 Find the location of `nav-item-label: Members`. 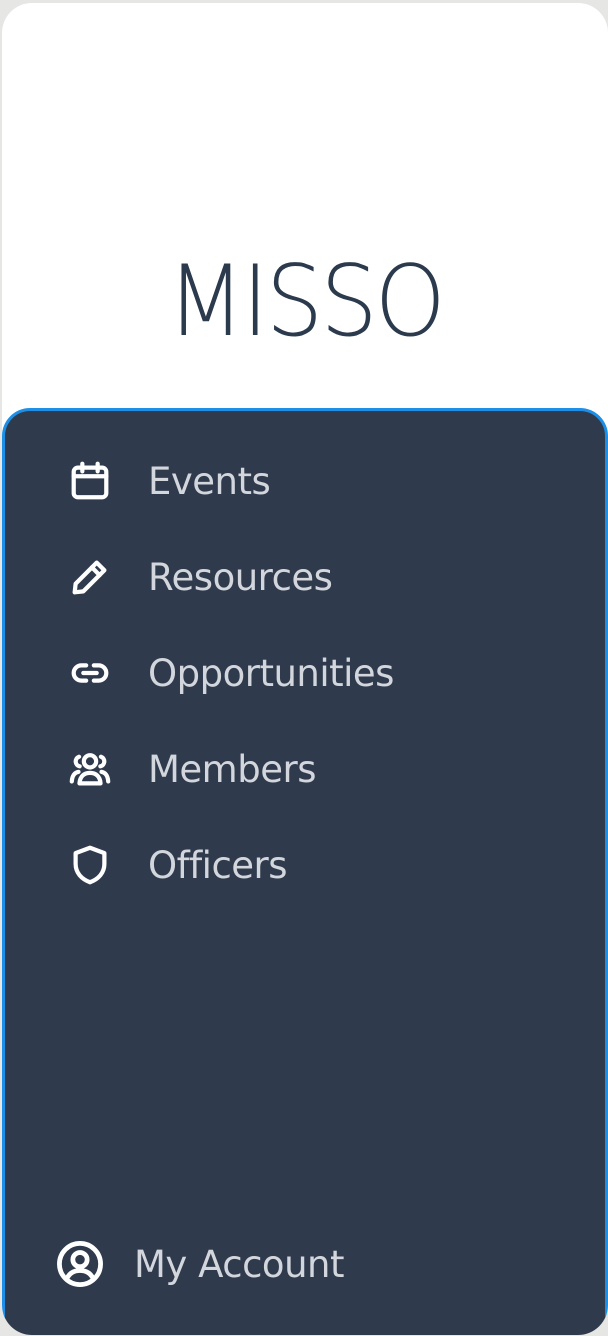

nav-item-label: Members is located at coordinates (232, 769).